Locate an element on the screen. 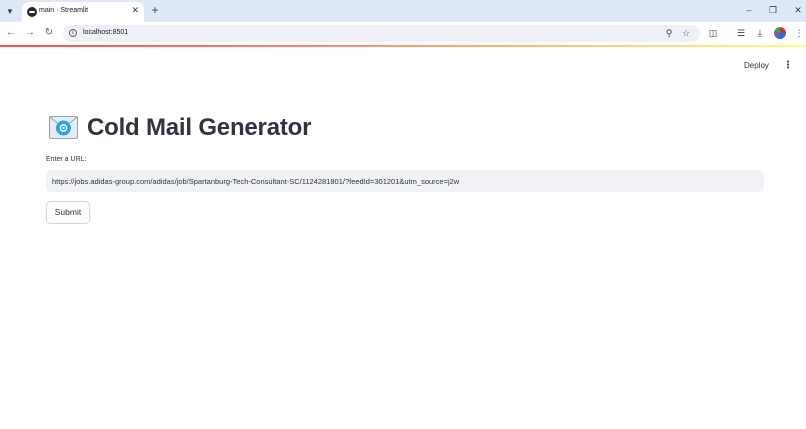 This screenshot has height=429, width=806. browser-tab-strip: ▼ main · Streamlit ✕ + – ❐ ✕ is located at coordinates (403, 11).